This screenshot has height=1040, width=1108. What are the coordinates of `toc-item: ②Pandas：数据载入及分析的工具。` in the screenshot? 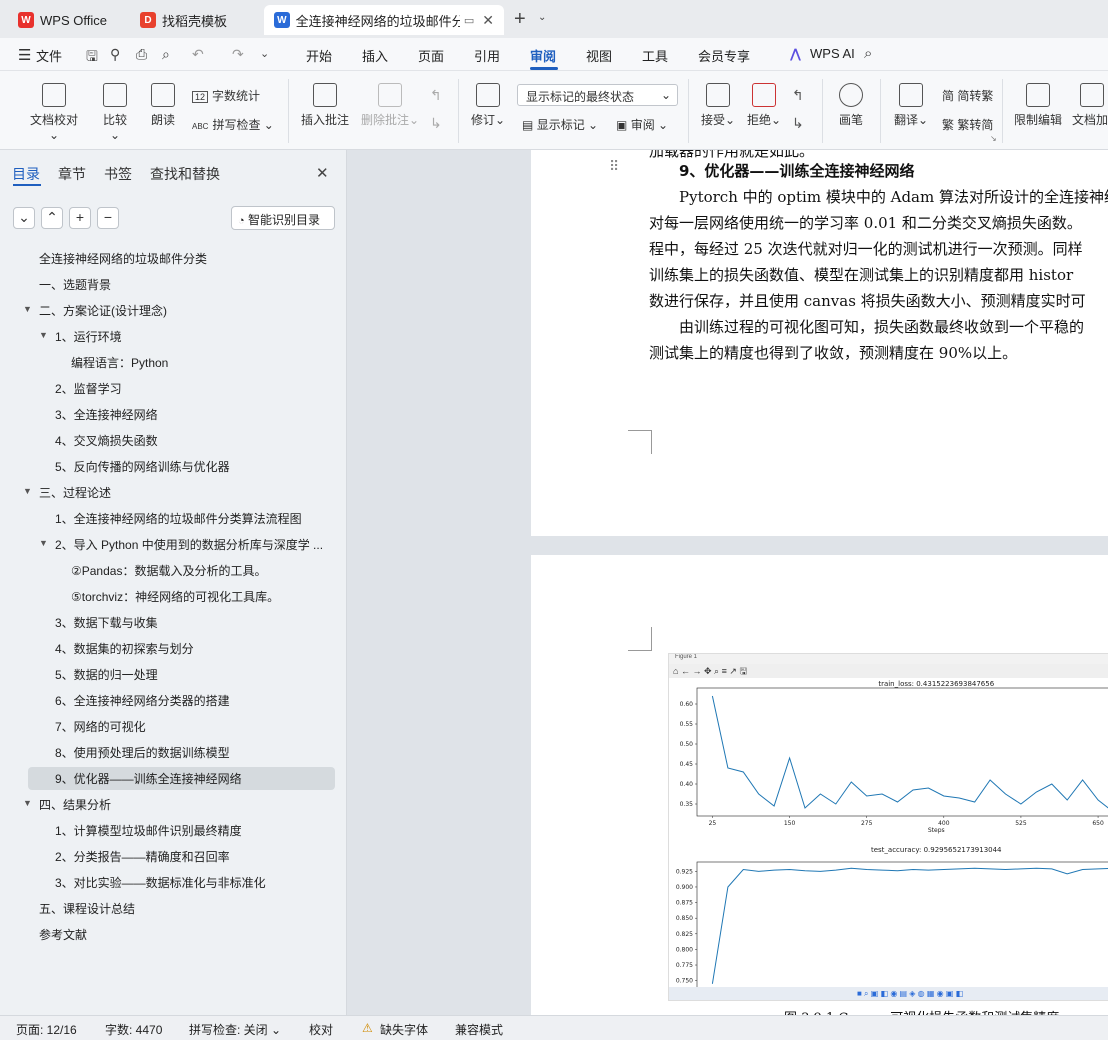 It's located at (168, 570).